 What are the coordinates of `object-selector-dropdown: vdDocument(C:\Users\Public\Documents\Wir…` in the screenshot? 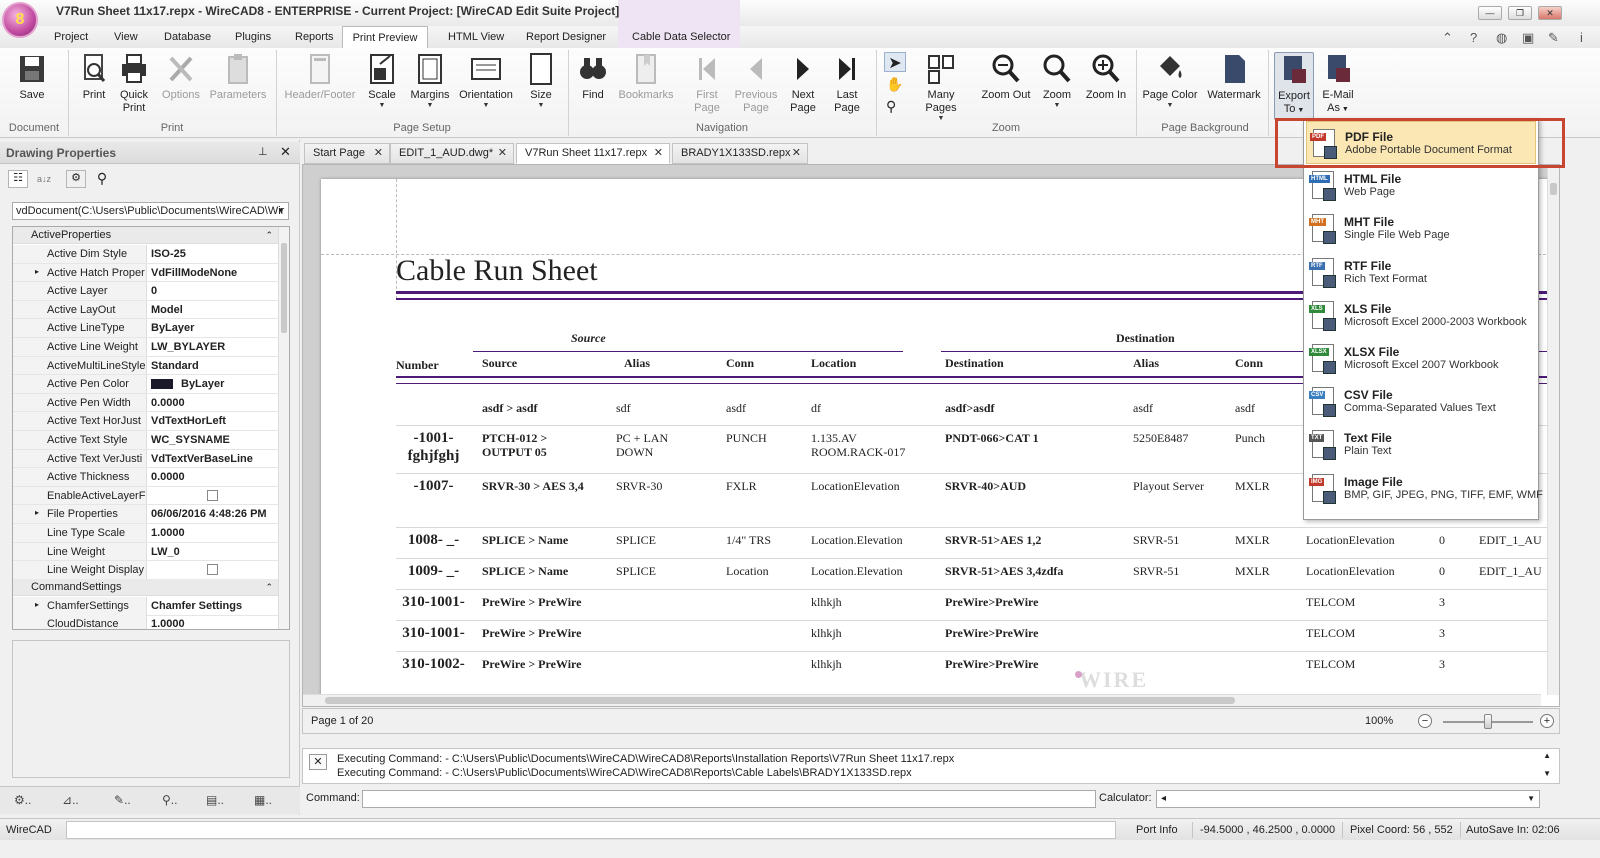 It's located at (150, 211).